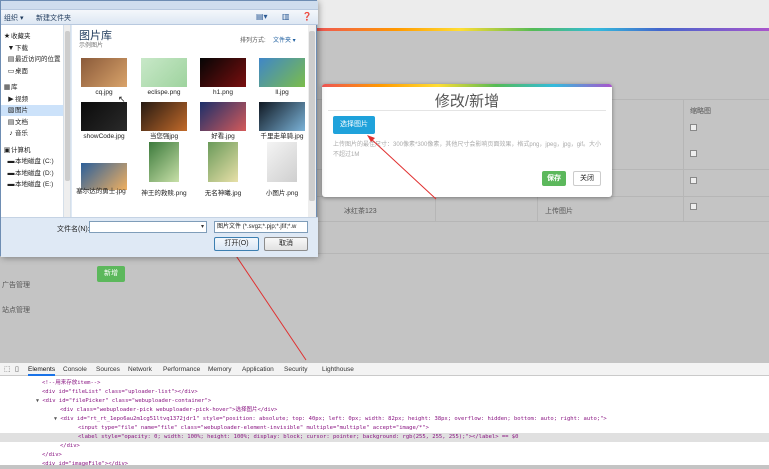 The image size is (769, 469). What do you see at coordinates (32, 184) in the screenshot?
I see `nav-item: ▬本地磁盘 (E:)` at bounding box center [32, 184].